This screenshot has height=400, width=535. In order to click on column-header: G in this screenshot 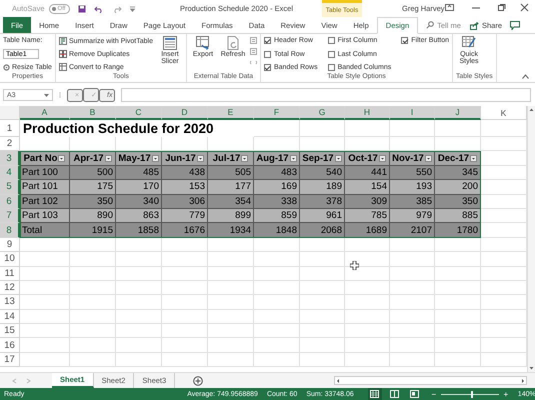, I will do `click(322, 113)`.